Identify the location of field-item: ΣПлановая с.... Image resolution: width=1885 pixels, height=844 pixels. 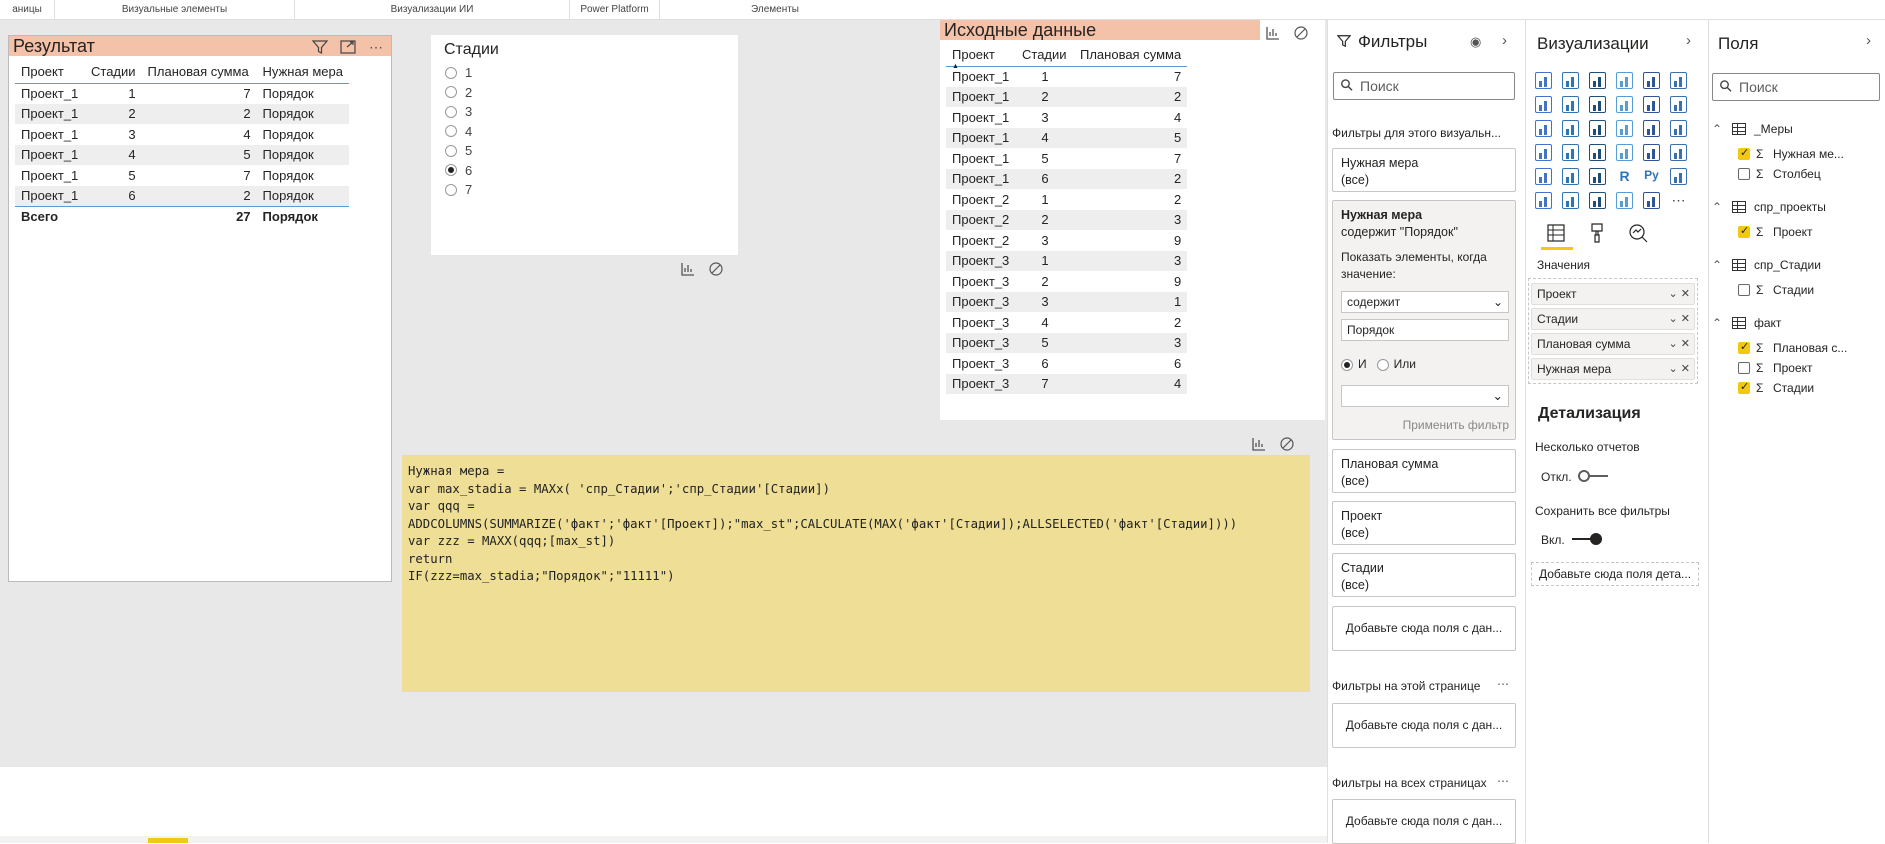
(1796, 349).